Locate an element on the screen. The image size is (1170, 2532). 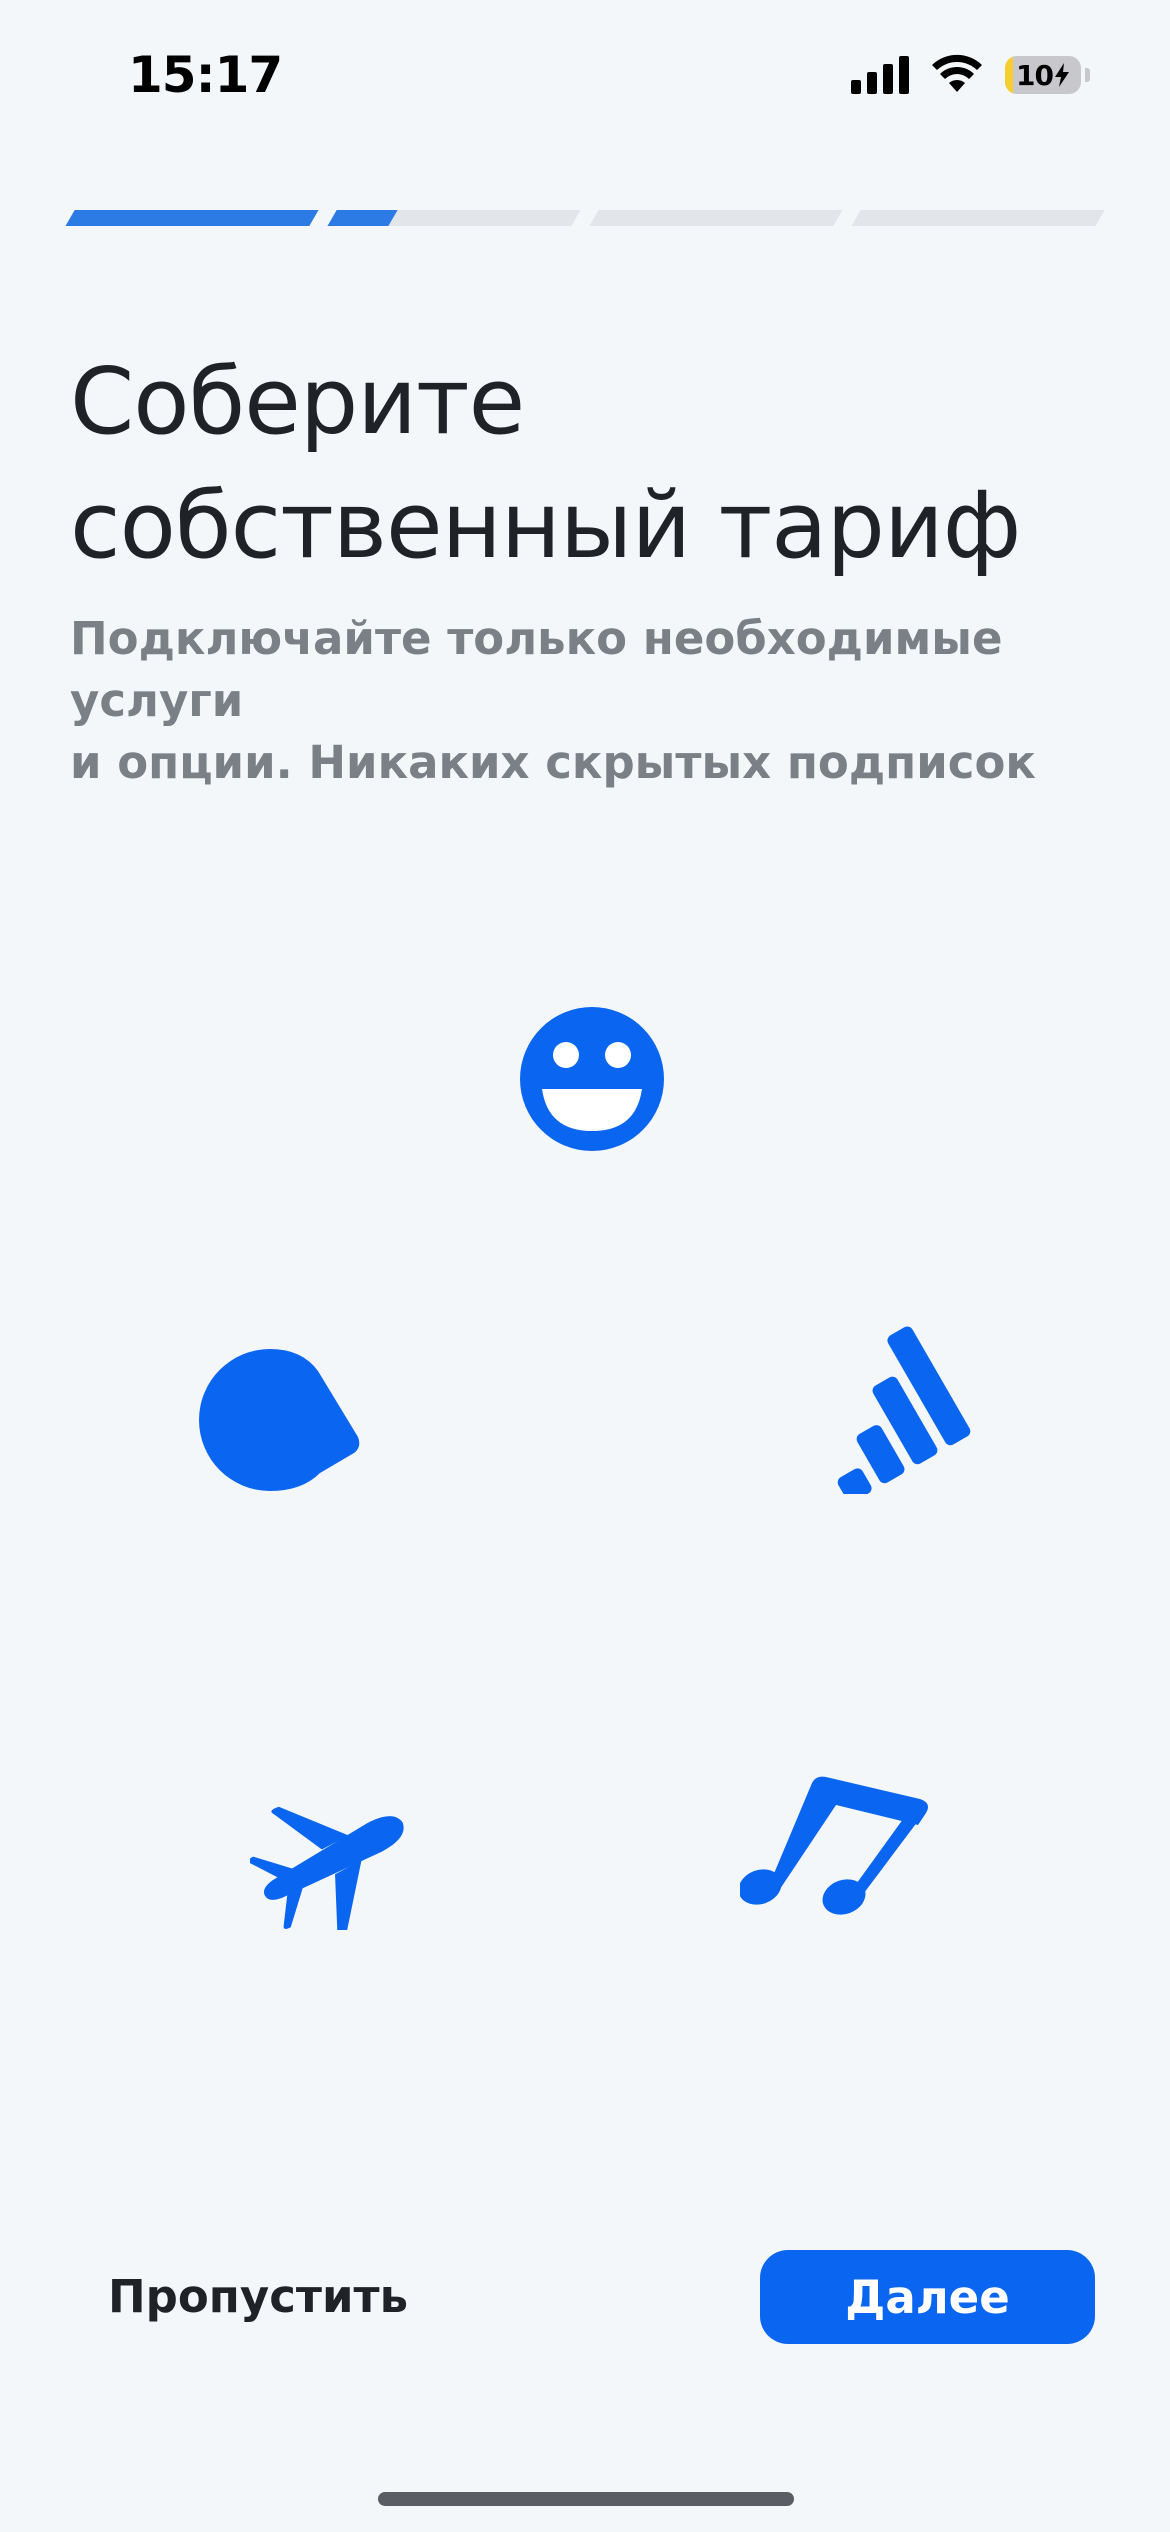
battery-charging-icon: 10 is located at coordinates (1043, 75).